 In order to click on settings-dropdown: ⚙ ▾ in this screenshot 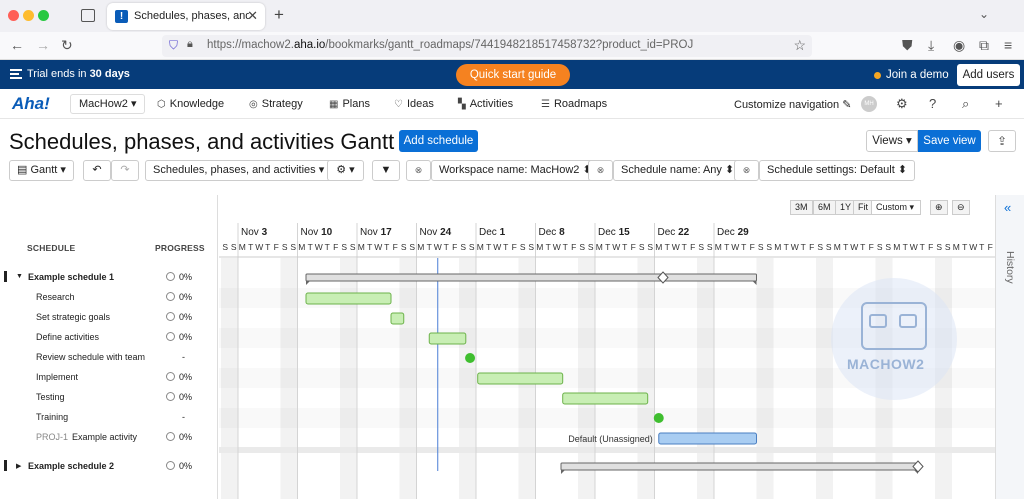, I will do `click(345, 170)`.